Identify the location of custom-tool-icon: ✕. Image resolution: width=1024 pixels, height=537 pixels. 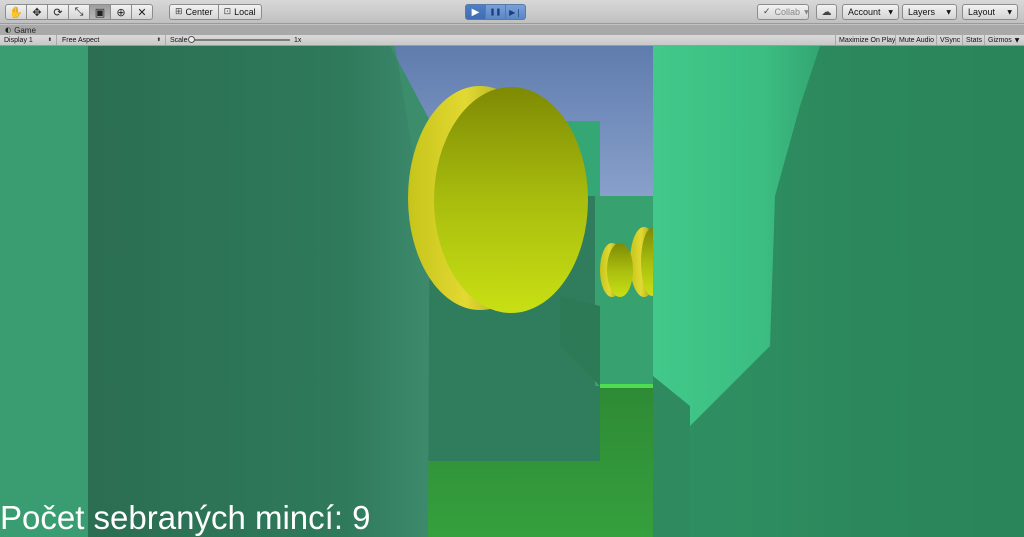
(142, 12).